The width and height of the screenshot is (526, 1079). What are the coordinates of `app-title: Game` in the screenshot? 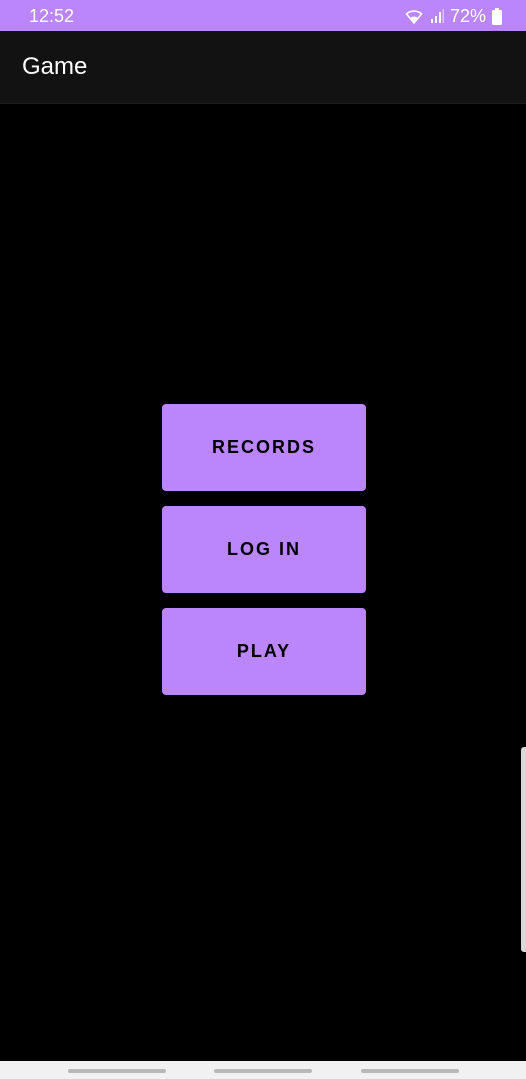 It's located at (55, 66).